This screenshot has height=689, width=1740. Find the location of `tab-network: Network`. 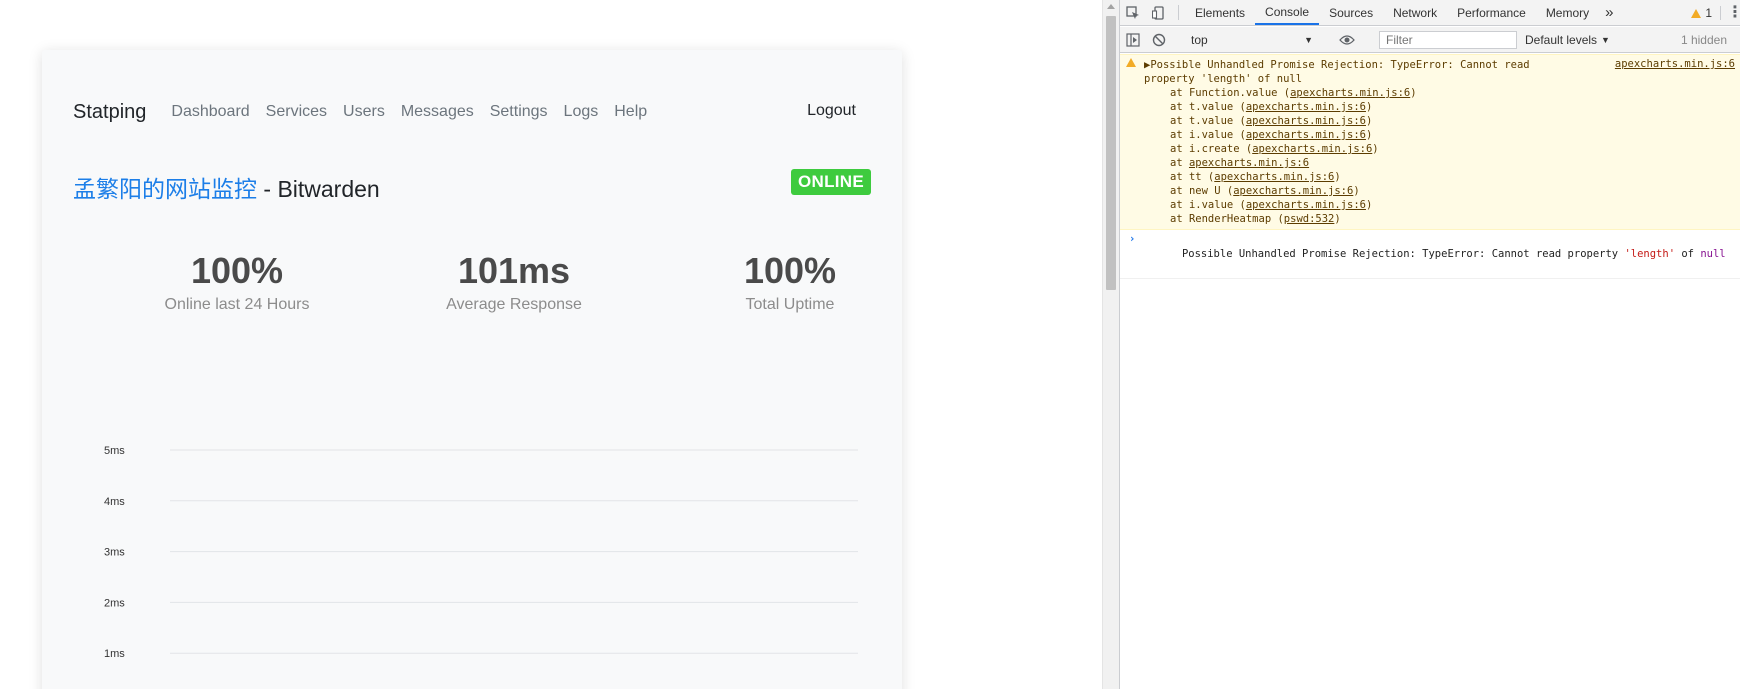

tab-network: Network is located at coordinates (1415, 12).